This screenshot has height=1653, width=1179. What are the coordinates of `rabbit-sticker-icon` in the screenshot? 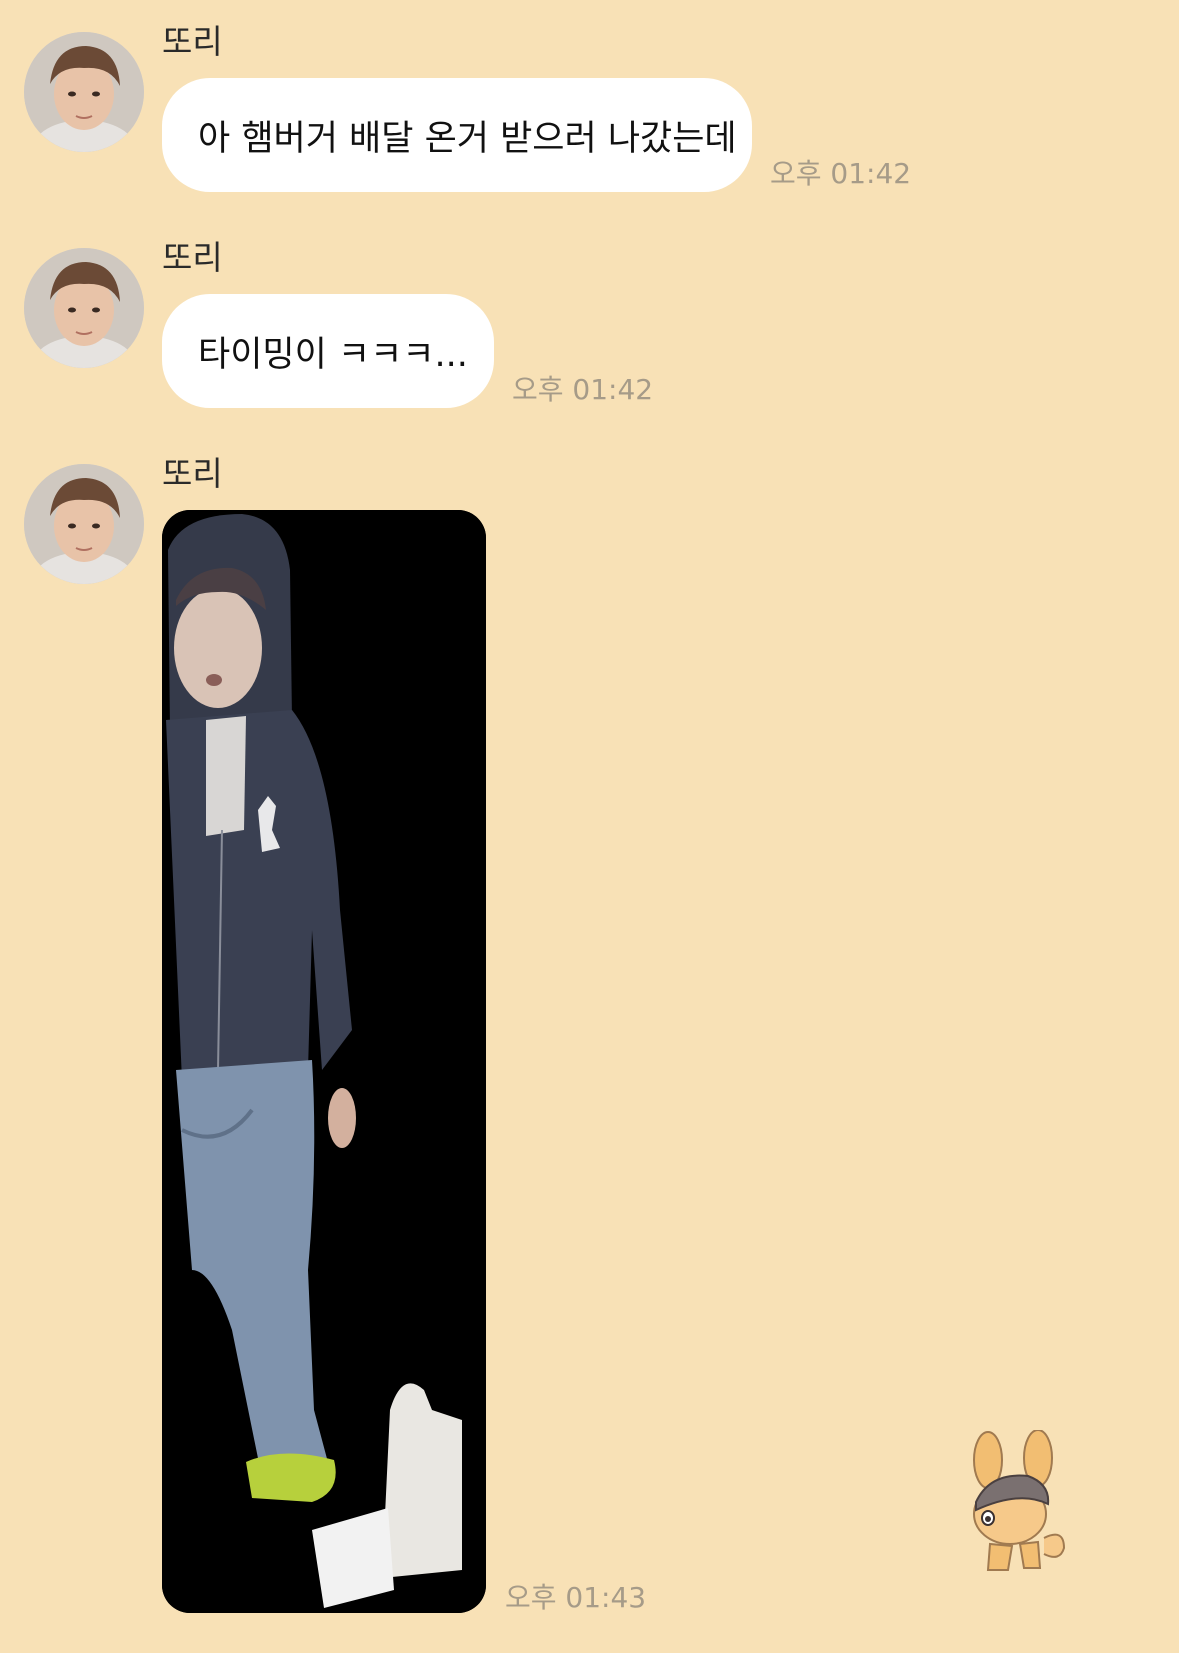 It's located at (1017, 1504).